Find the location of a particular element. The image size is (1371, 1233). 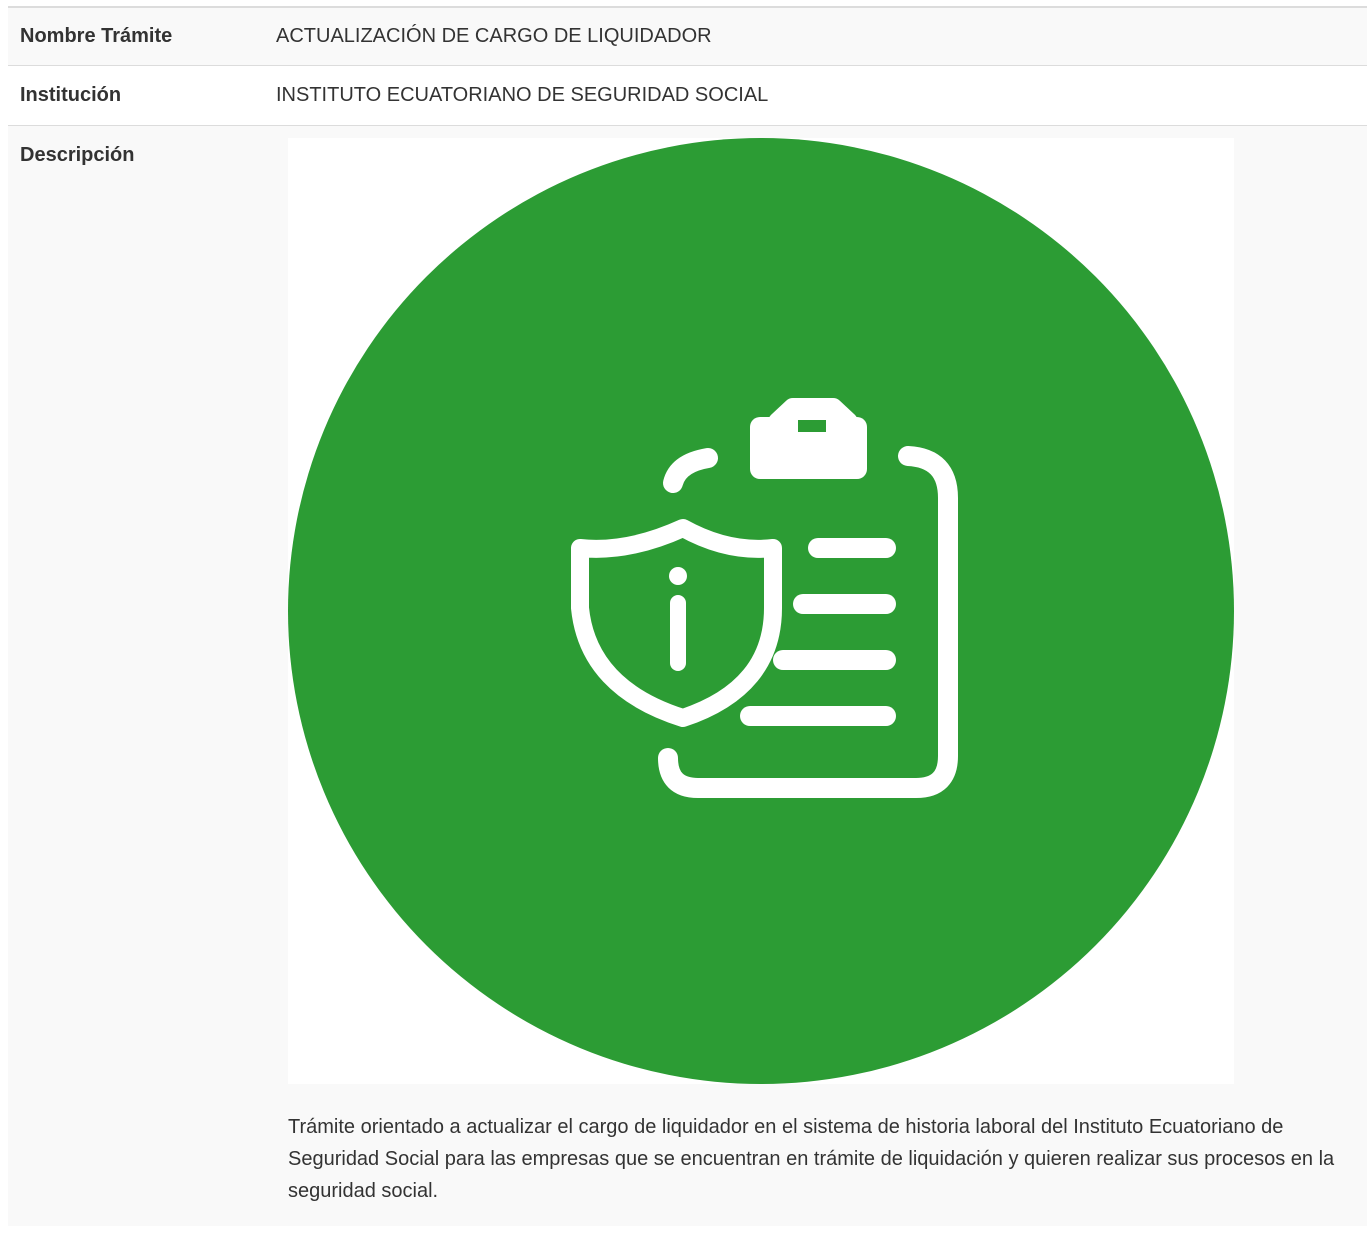

institucion-label: Institución is located at coordinates (71, 95).